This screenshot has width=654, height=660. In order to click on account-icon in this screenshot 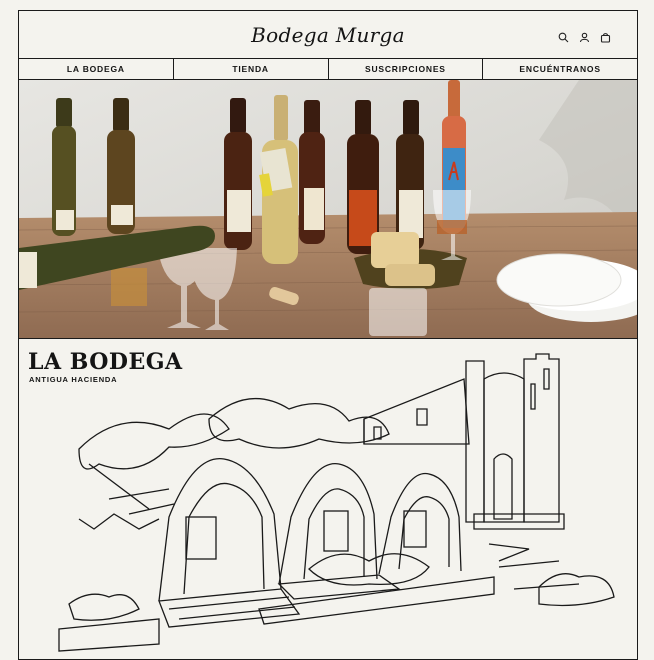, I will do `click(584, 36)`.